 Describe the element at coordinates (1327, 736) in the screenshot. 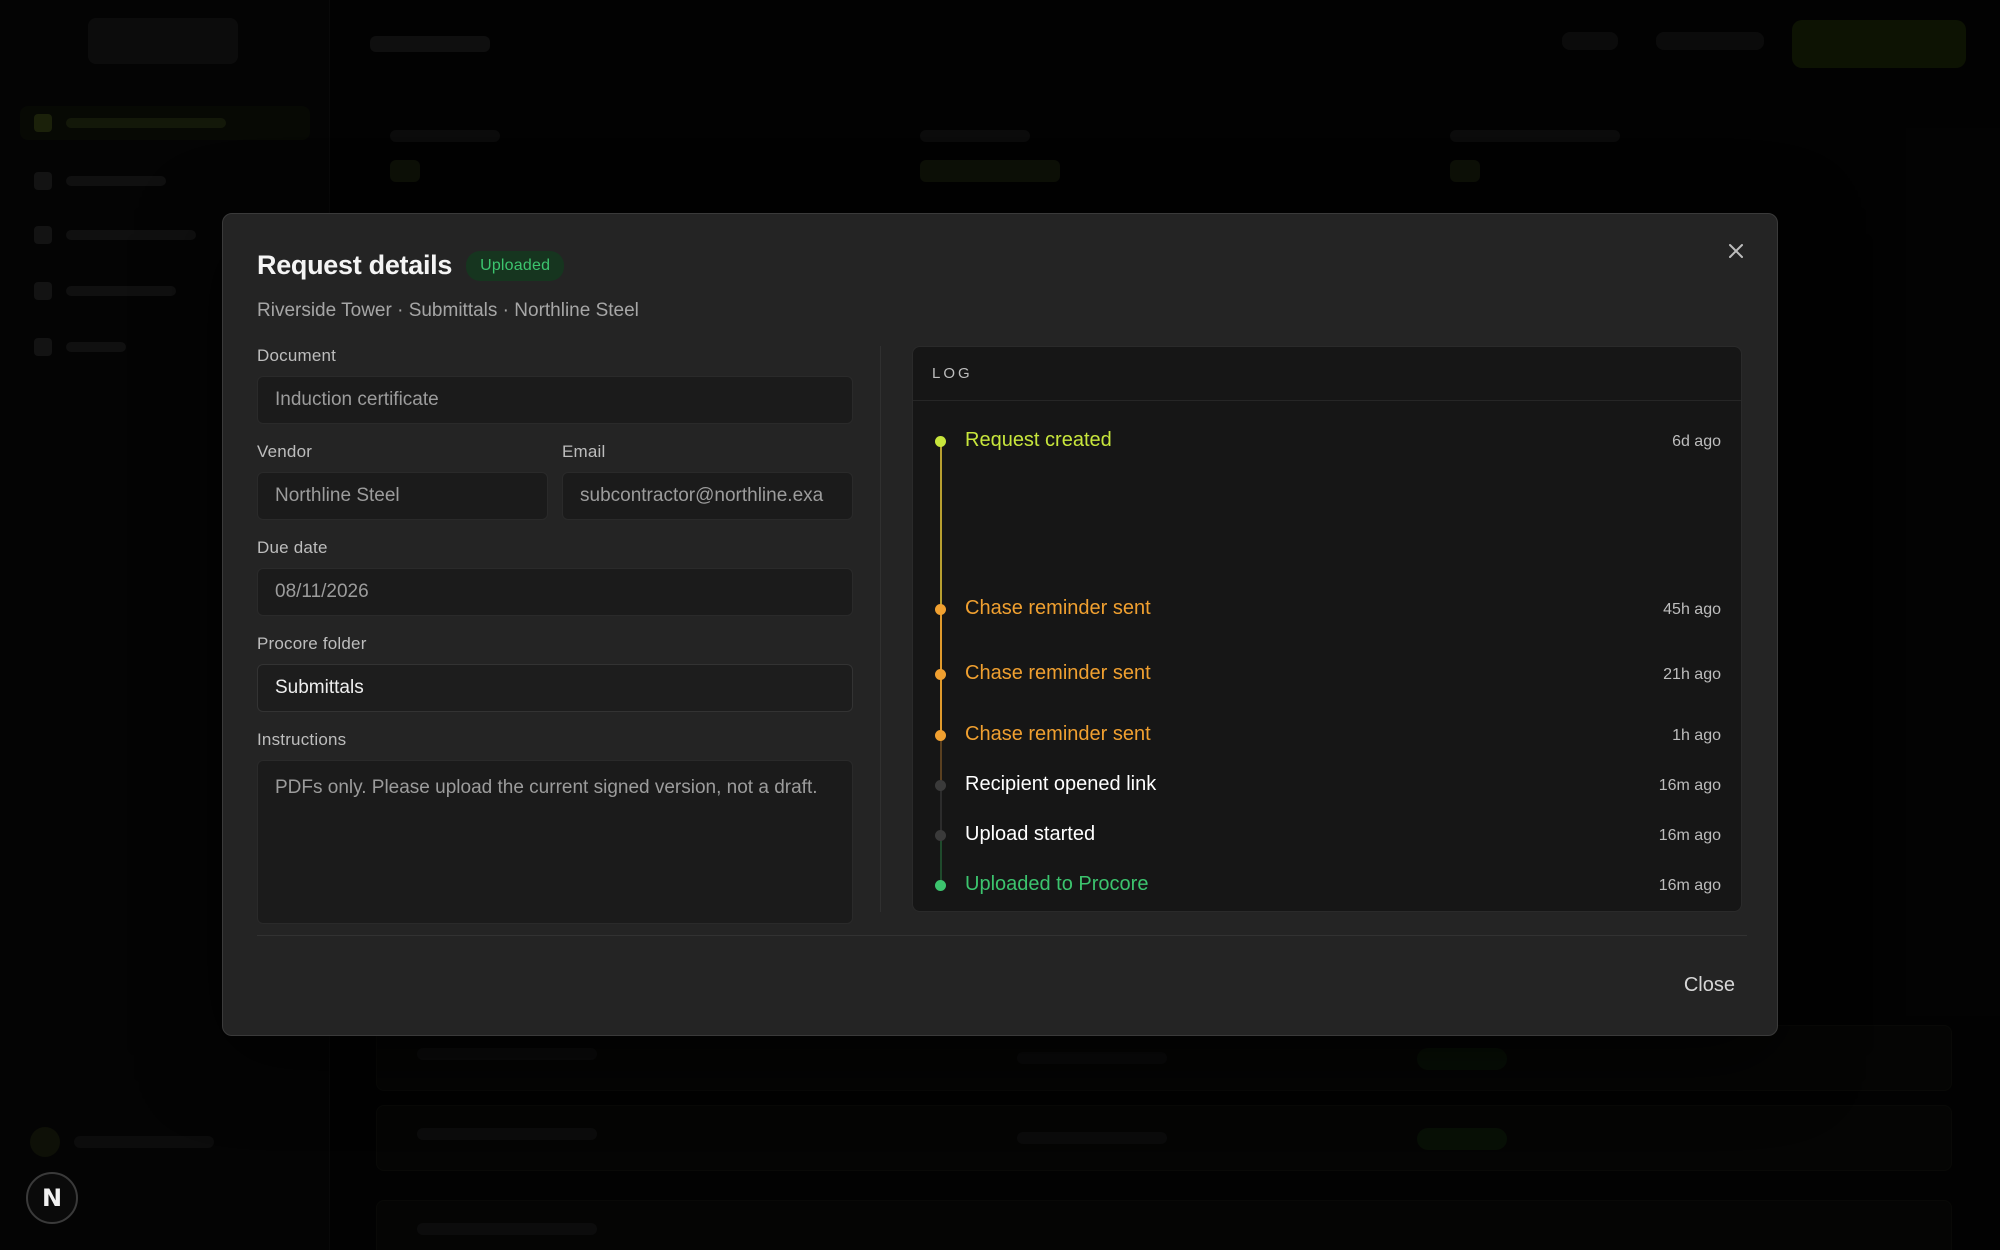

I see `log-entry: Chase reminder sent 1h ago` at that location.